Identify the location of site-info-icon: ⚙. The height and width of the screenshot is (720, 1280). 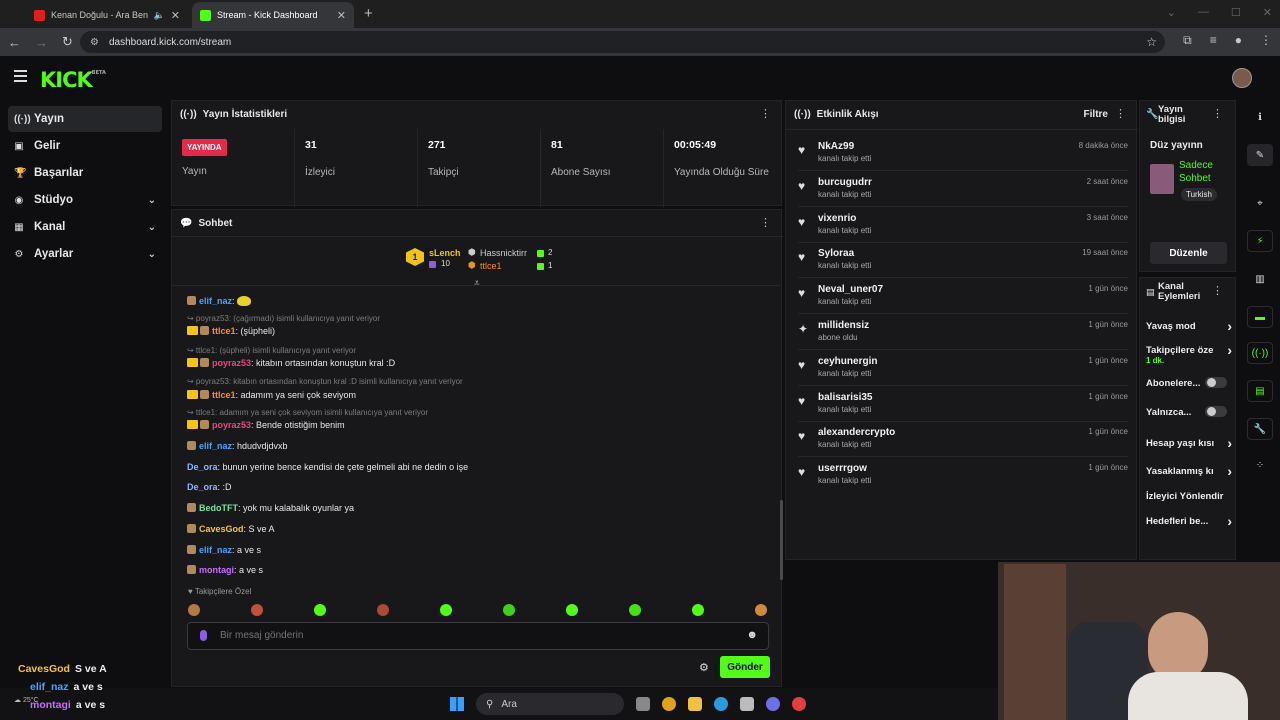
(94, 42).